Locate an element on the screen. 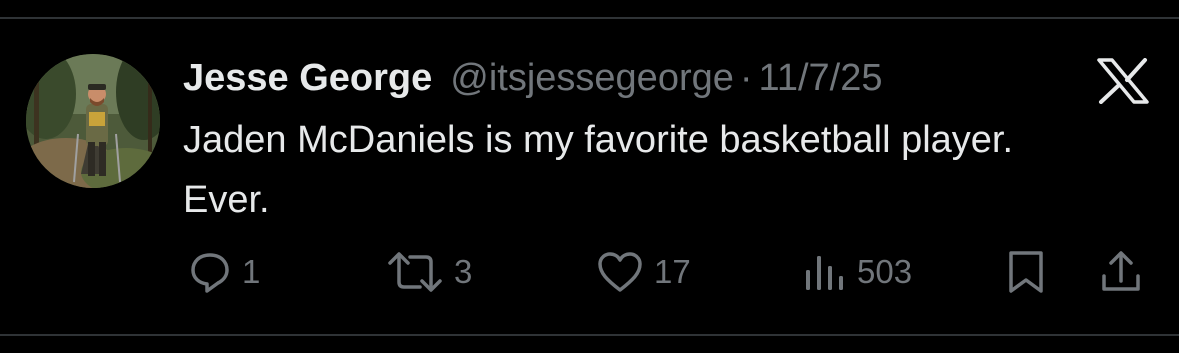 The height and width of the screenshot is (353, 1179). author-display-name: Jesse George is located at coordinates (307, 78).